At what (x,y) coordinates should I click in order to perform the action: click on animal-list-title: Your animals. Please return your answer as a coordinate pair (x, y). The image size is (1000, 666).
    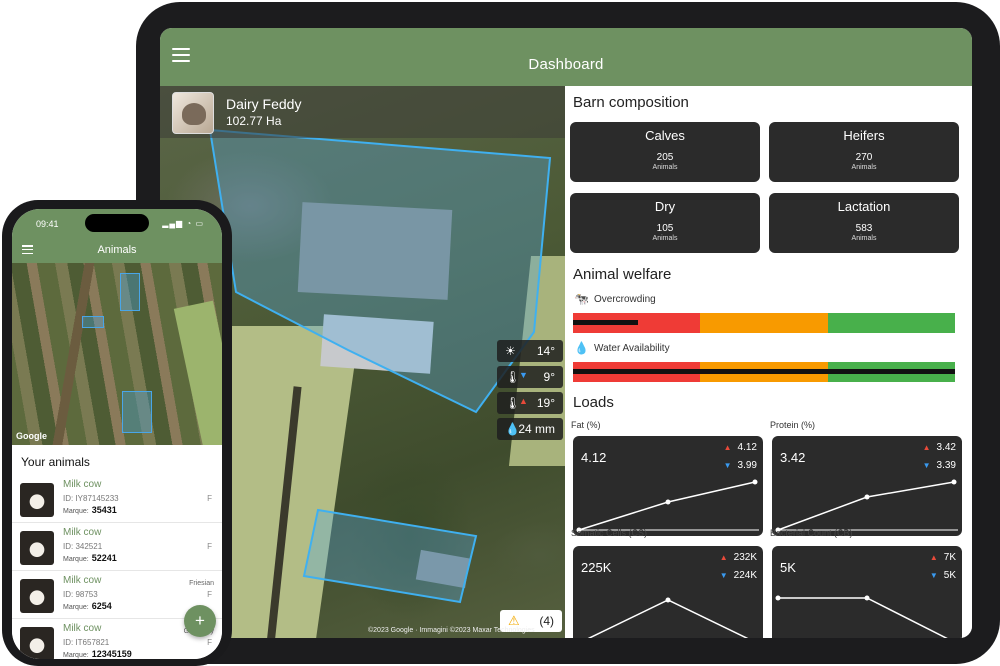
    Looking at the image, I should click on (55, 462).